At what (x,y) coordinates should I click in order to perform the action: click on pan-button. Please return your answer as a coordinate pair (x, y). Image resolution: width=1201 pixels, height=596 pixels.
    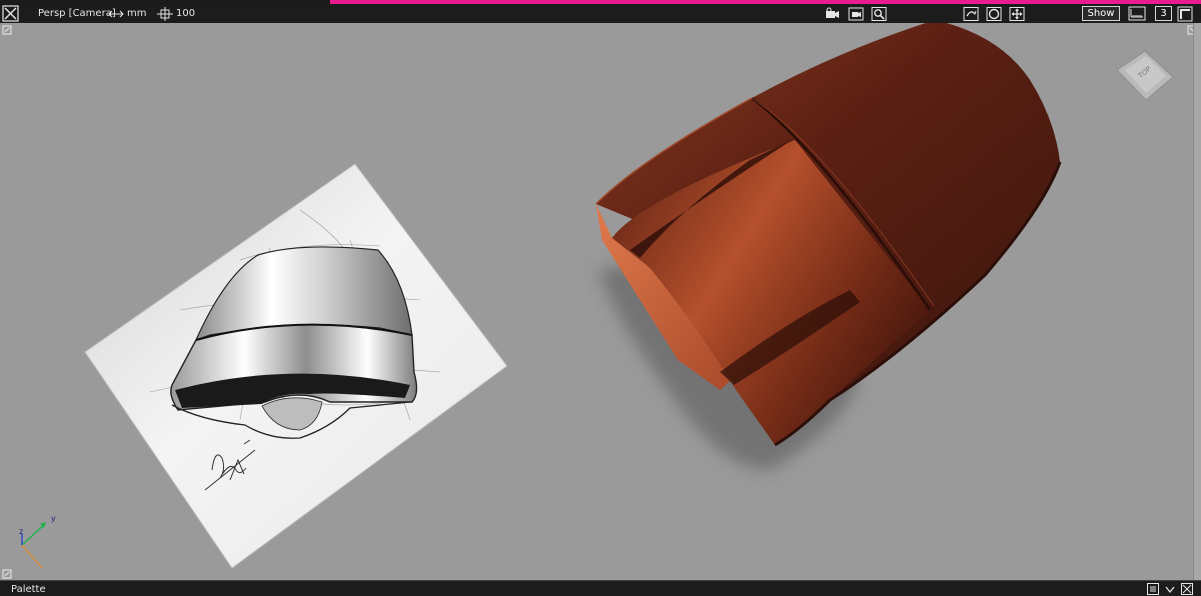
    Looking at the image, I should click on (1016, 13).